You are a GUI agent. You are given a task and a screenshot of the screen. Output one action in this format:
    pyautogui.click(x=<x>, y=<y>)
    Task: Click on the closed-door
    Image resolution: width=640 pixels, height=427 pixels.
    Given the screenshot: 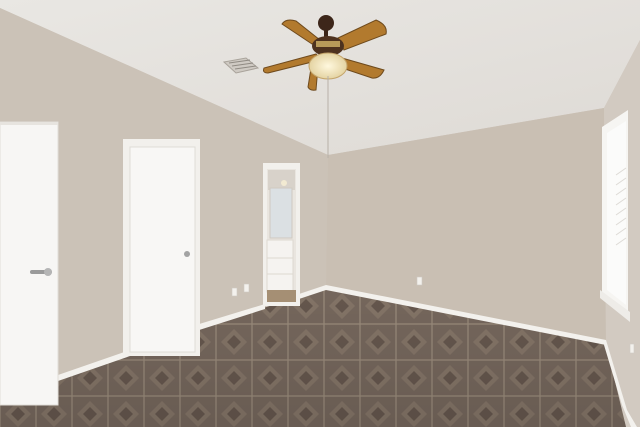 What is the action you would take?
    pyautogui.click(x=162, y=249)
    